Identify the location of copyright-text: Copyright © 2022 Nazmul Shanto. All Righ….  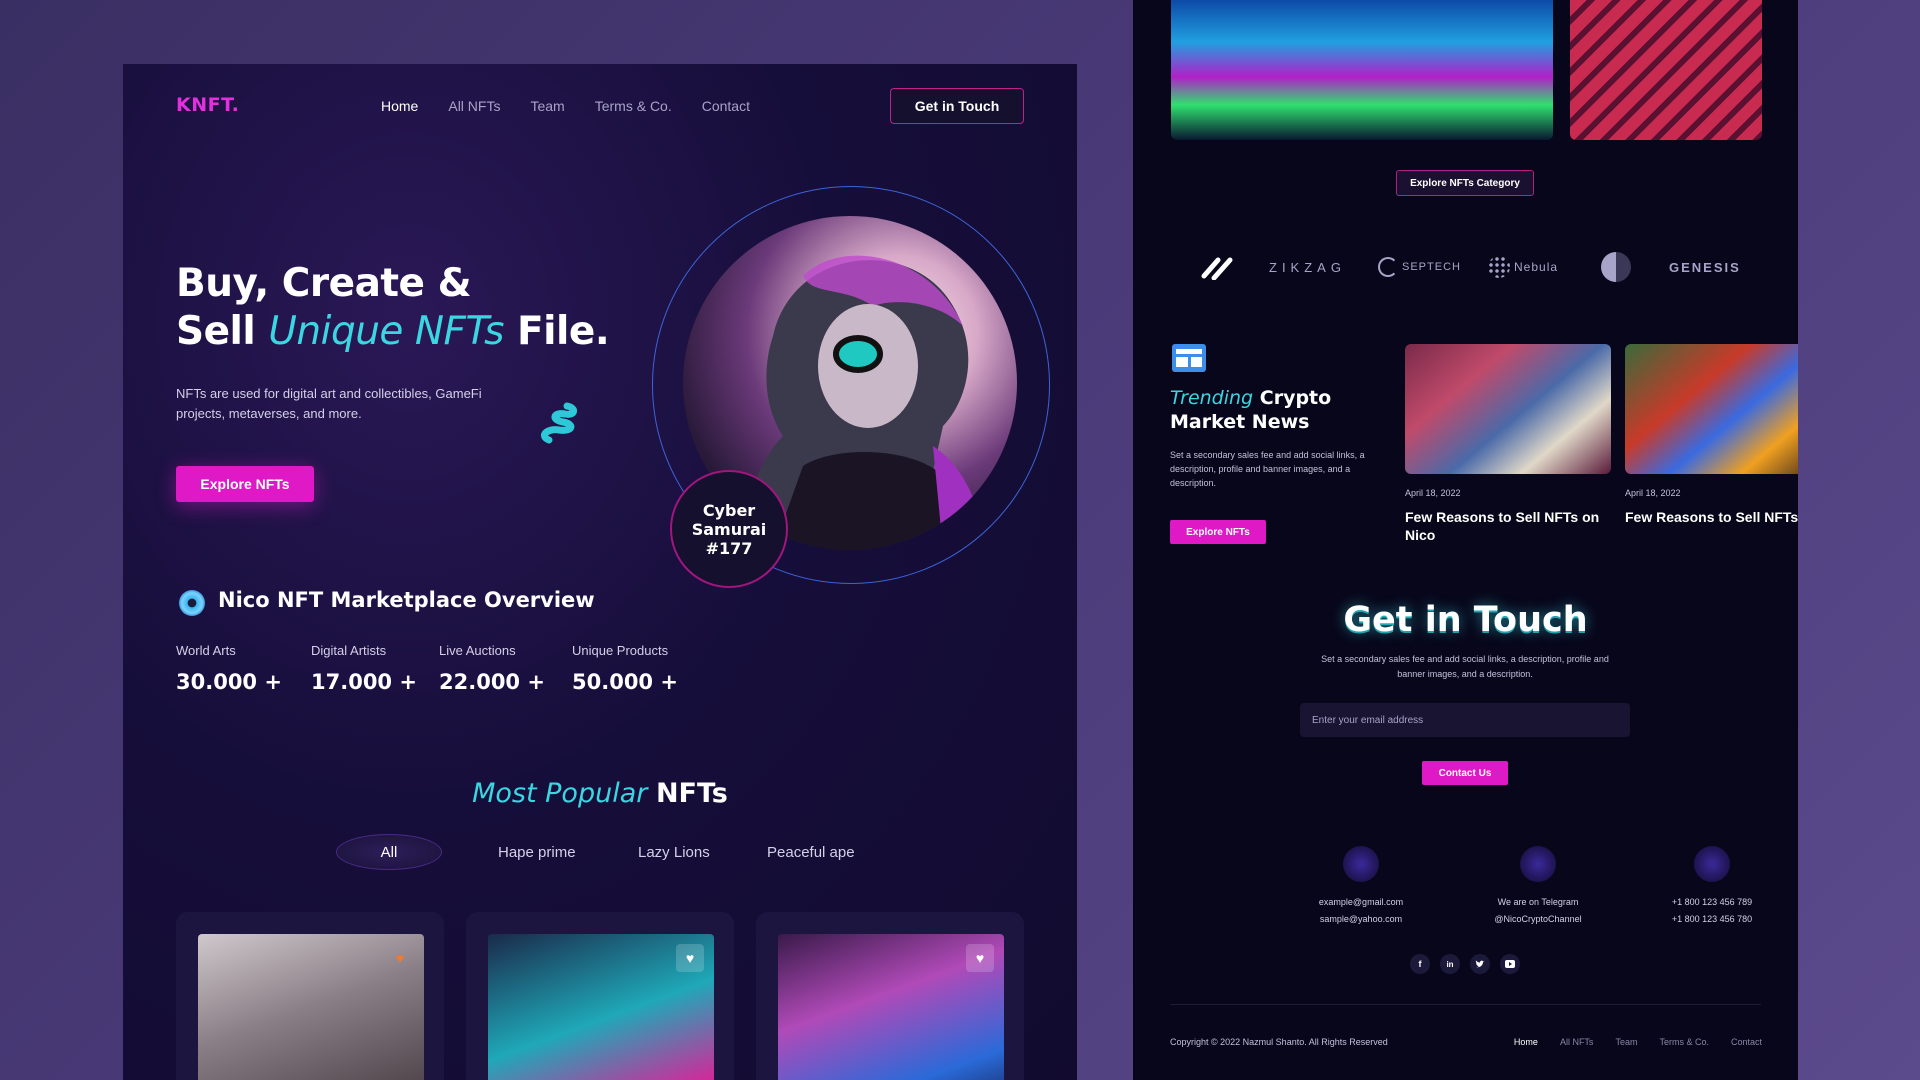
(1279, 1042).